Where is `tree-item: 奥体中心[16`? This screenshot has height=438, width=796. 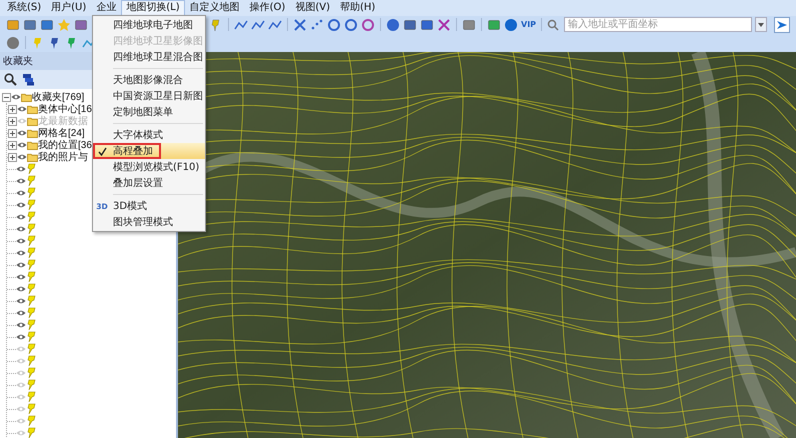
tree-item: 奥体中心[16 is located at coordinates (65, 109).